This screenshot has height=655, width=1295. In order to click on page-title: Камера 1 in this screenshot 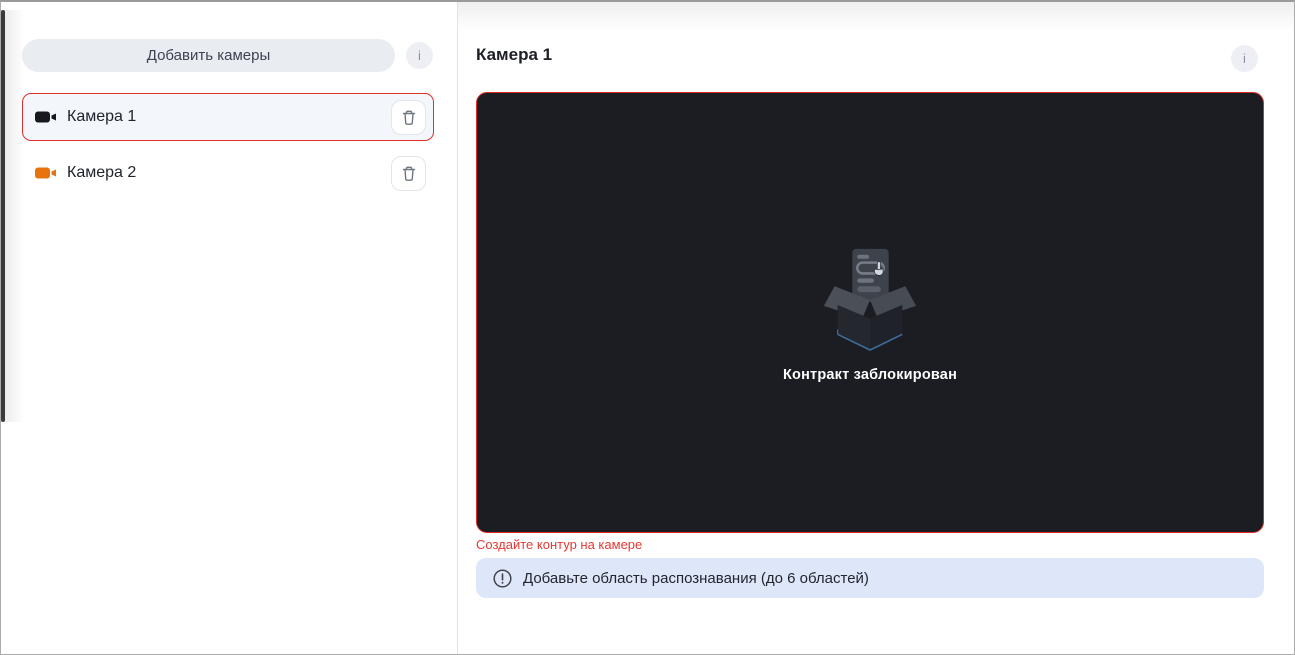, I will do `click(514, 54)`.